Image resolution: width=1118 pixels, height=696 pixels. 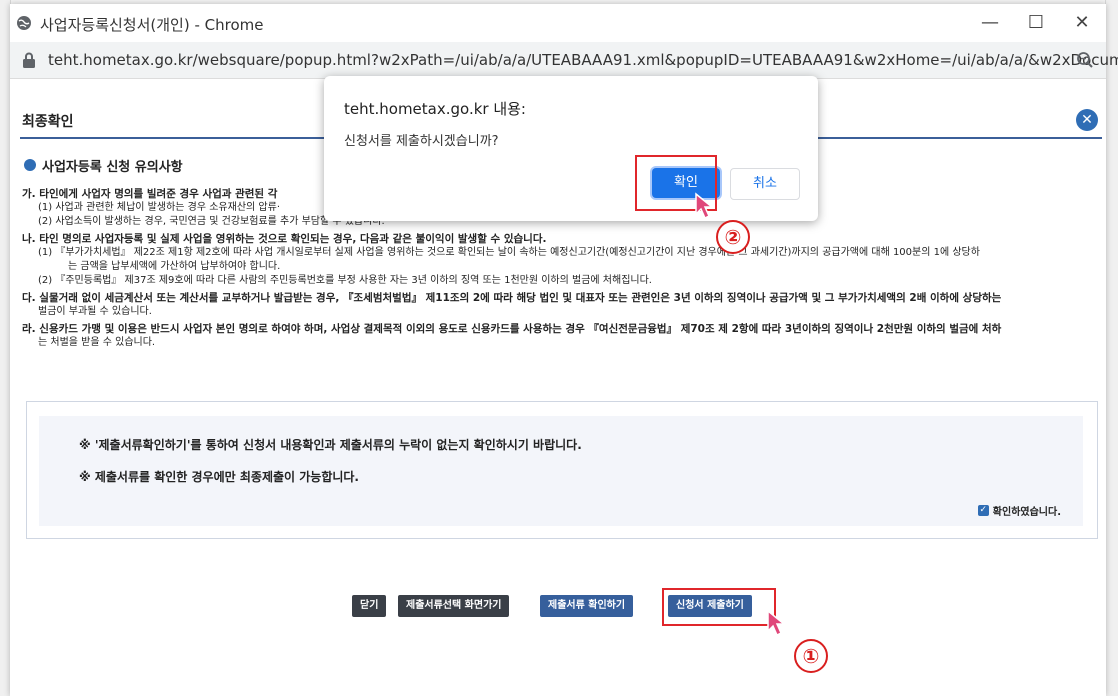 I want to click on confirm-checkbox-wrap: ✓ 확인하였습니다., so click(x=1019, y=510).